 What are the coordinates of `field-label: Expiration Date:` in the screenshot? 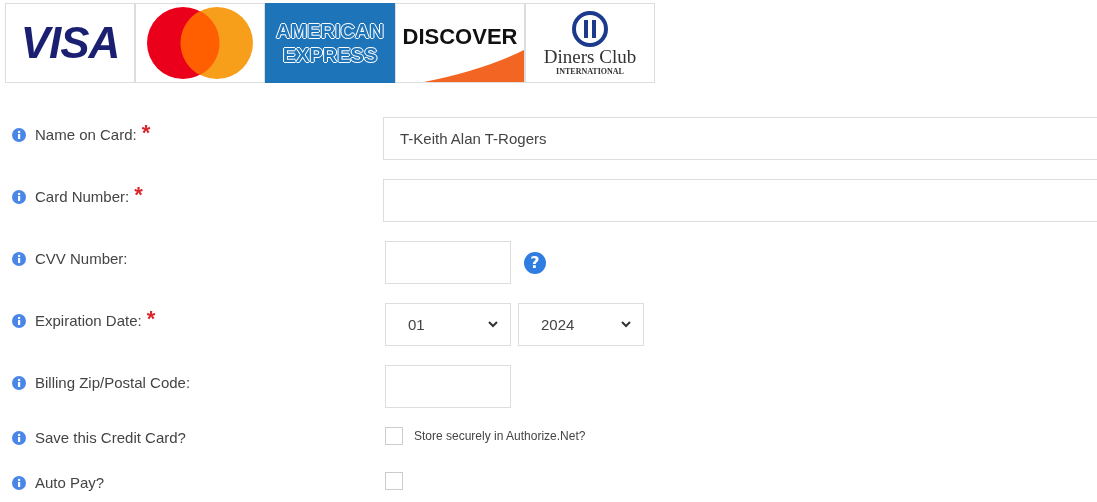 It's located at (88, 320).